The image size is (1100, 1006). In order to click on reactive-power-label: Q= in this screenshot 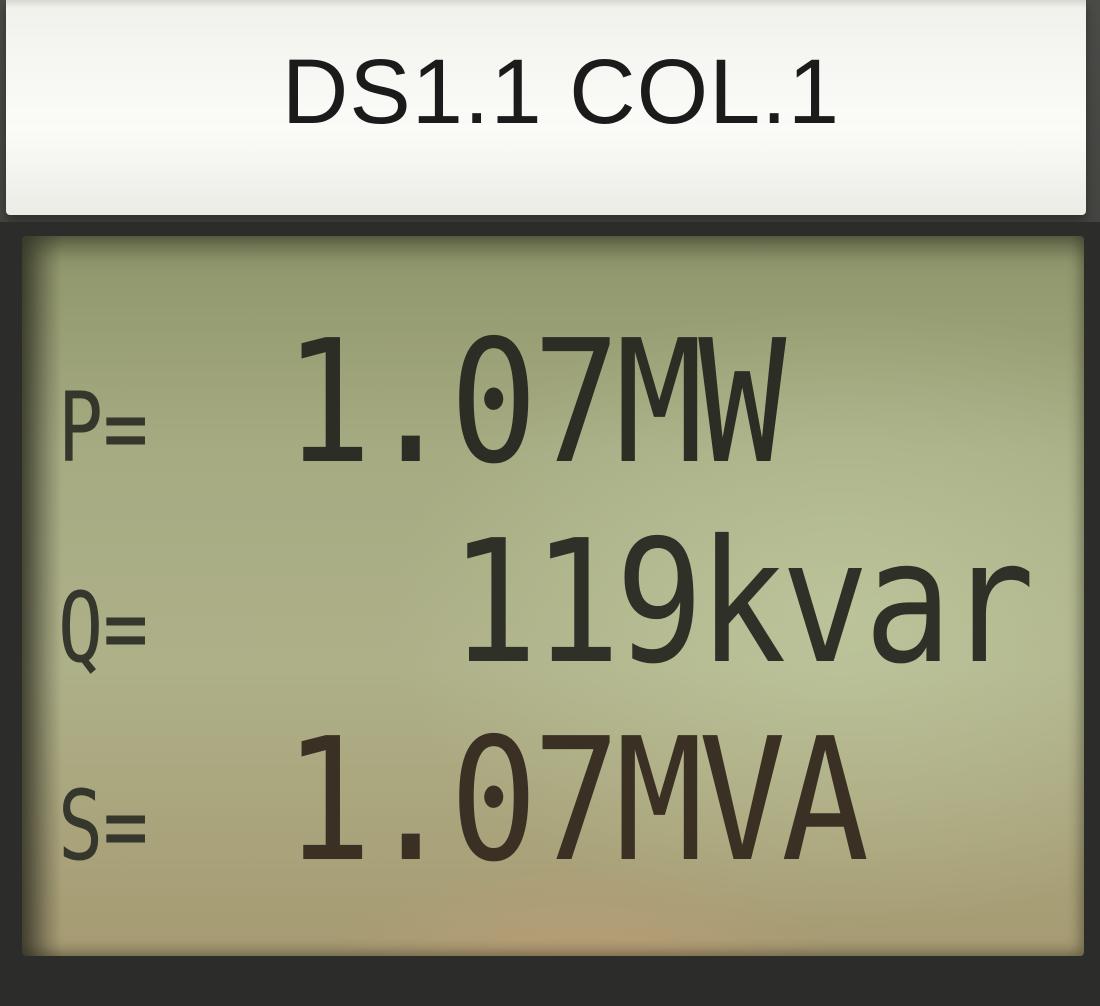, I will do `click(103, 628)`.